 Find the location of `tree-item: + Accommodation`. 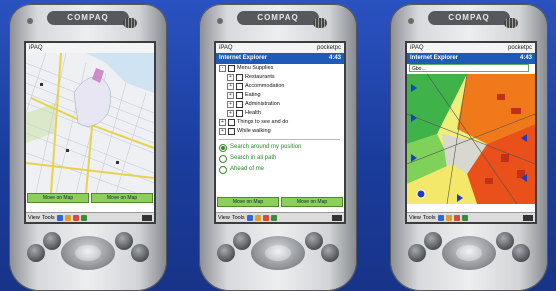

tree-item: + Accommodation is located at coordinates (281, 86).